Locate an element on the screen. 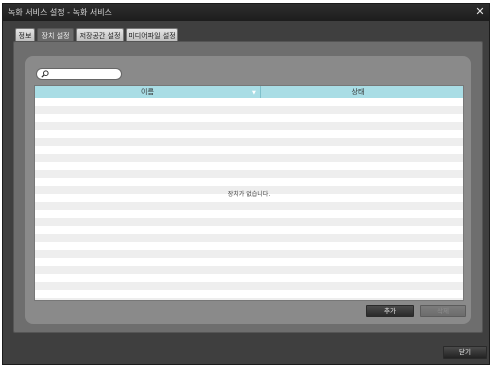 This screenshot has height=366, width=492. column-header-name: 이름 is located at coordinates (148, 92).